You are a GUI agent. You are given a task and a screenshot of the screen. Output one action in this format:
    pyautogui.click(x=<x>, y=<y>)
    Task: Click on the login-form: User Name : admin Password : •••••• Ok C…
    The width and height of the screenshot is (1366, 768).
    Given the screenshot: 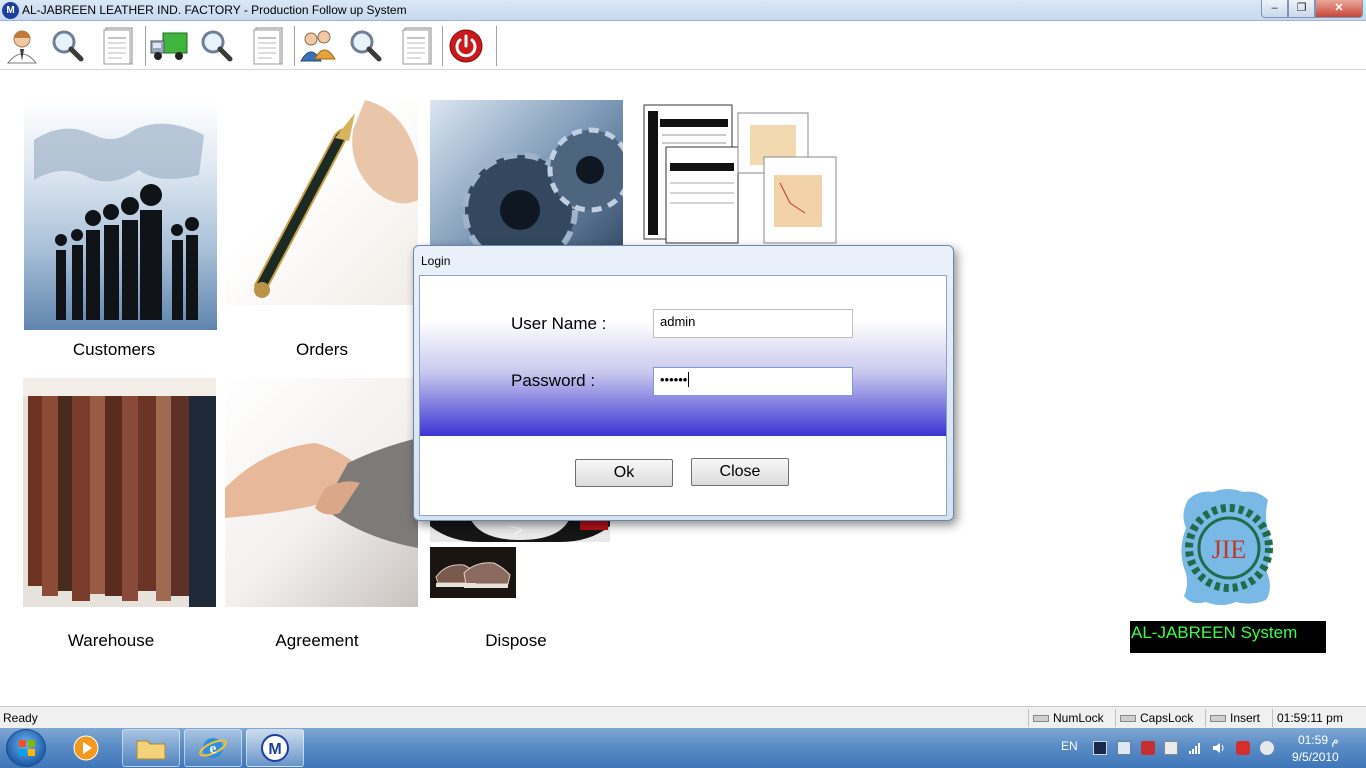 What is the action you would take?
    pyautogui.click(x=683, y=395)
    